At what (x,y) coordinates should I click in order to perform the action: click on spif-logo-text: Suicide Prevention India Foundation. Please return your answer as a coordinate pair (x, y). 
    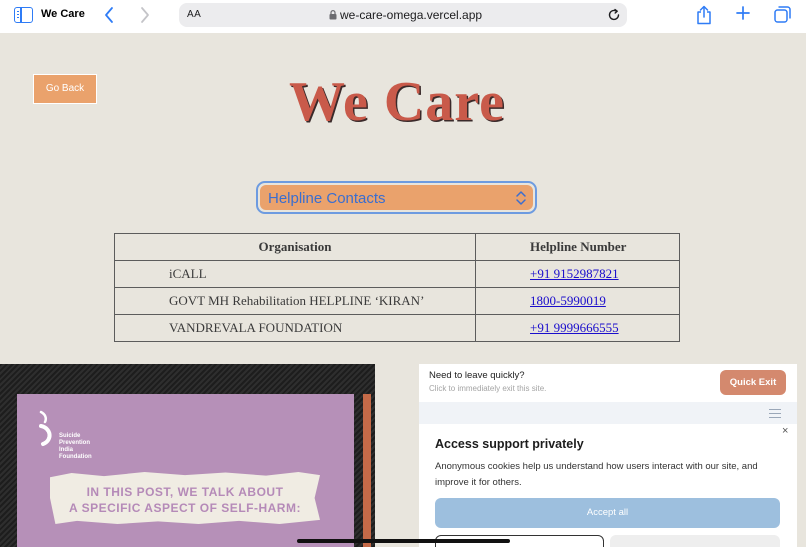
    Looking at the image, I should click on (75, 446).